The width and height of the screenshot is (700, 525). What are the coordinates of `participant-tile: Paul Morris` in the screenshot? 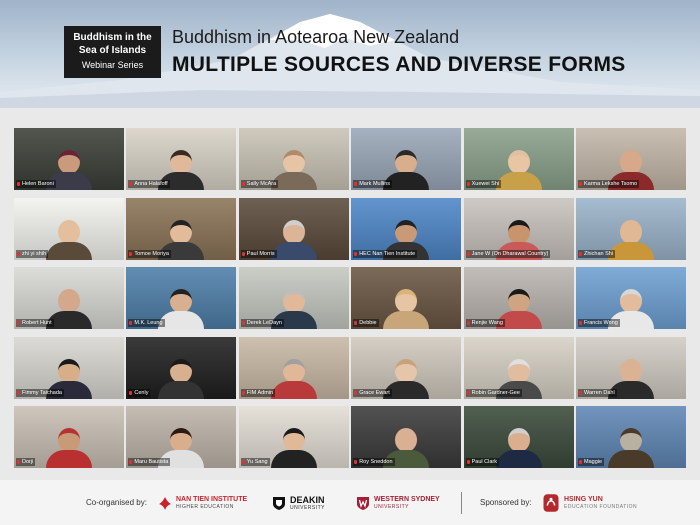 It's located at (293, 228).